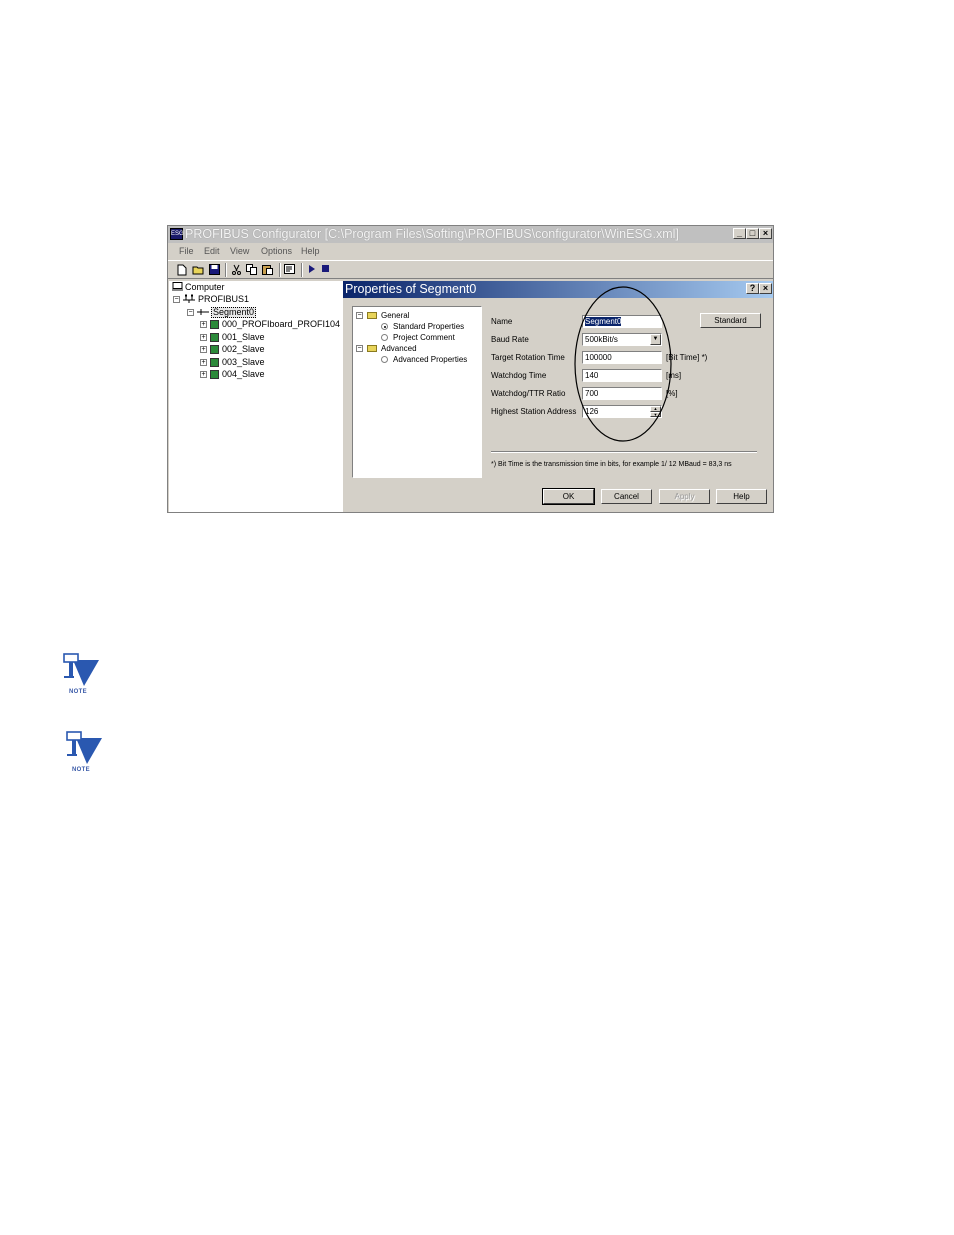 This screenshot has width=954, height=1235. Describe the element at coordinates (502, 321) in the screenshot. I see `name-label: Name` at that location.